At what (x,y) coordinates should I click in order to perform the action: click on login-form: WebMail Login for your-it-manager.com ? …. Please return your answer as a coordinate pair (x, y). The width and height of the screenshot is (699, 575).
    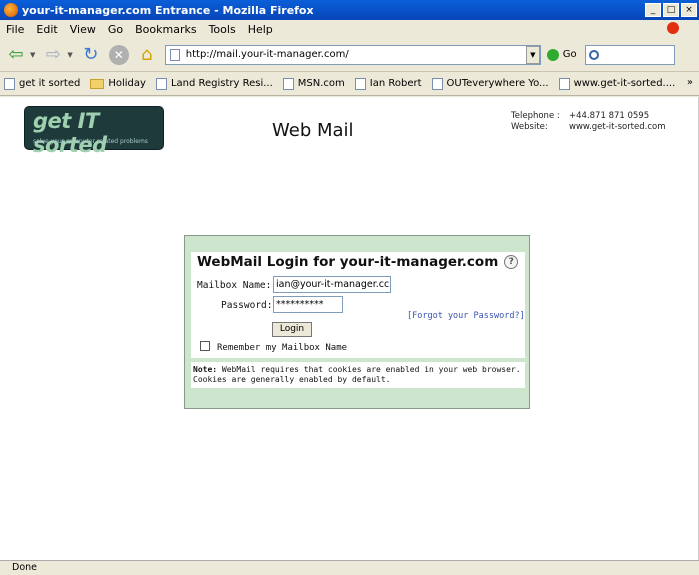
    Looking at the image, I should click on (358, 305).